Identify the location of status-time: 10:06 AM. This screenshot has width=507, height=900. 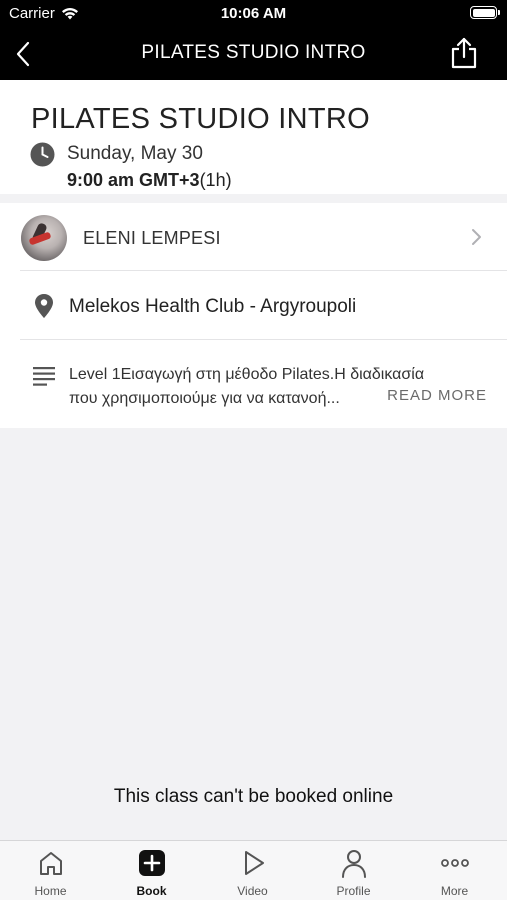
(253, 13).